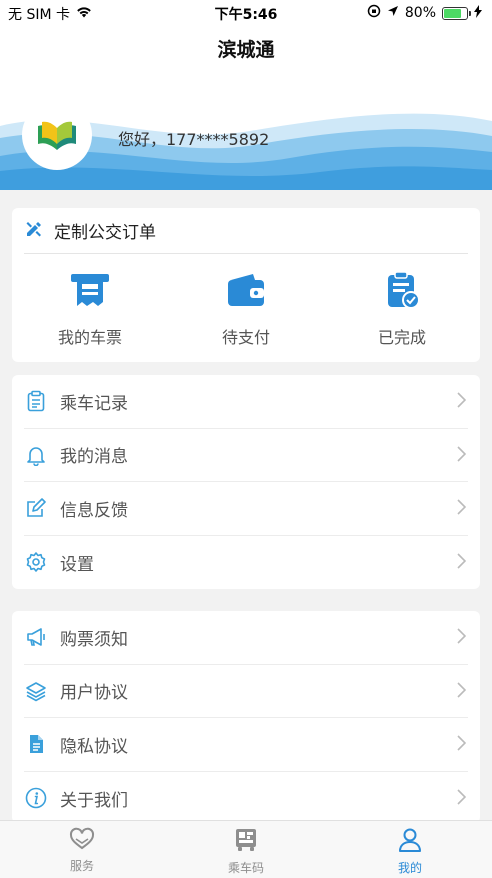 This screenshot has width=492, height=878. Describe the element at coordinates (393, 13) in the screenshot. I see `location-arrow-icon` at that location.